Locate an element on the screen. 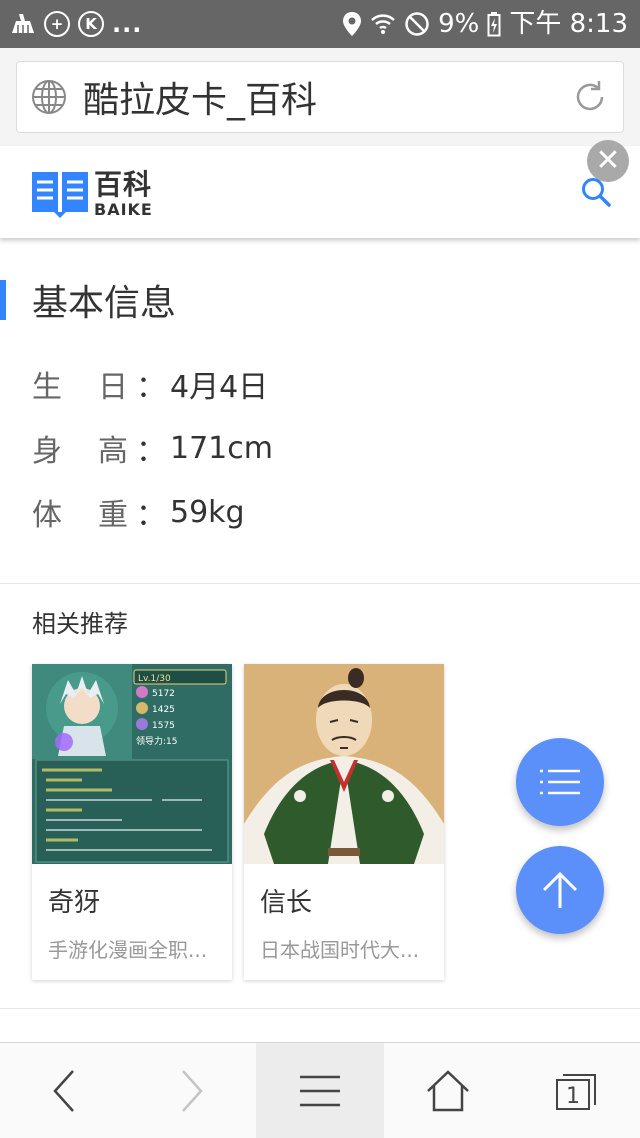 The width and height of the screenshot is (640, 1138). chevron-left-icon is located at coordinates (63, 1091).